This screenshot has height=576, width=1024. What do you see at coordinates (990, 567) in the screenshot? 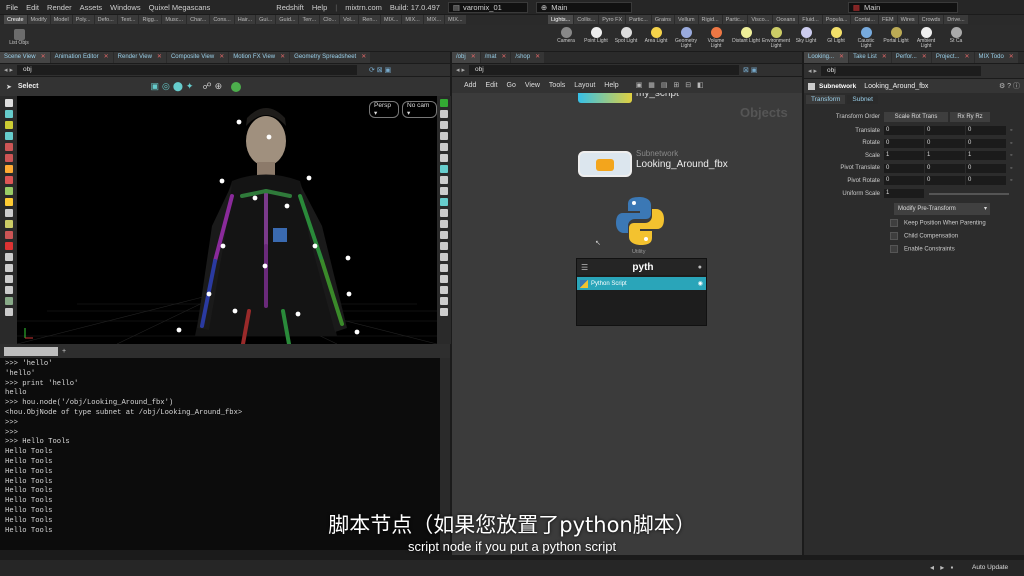
I see `auto-update-button: Auto Update` at bounding box center [990, 567].